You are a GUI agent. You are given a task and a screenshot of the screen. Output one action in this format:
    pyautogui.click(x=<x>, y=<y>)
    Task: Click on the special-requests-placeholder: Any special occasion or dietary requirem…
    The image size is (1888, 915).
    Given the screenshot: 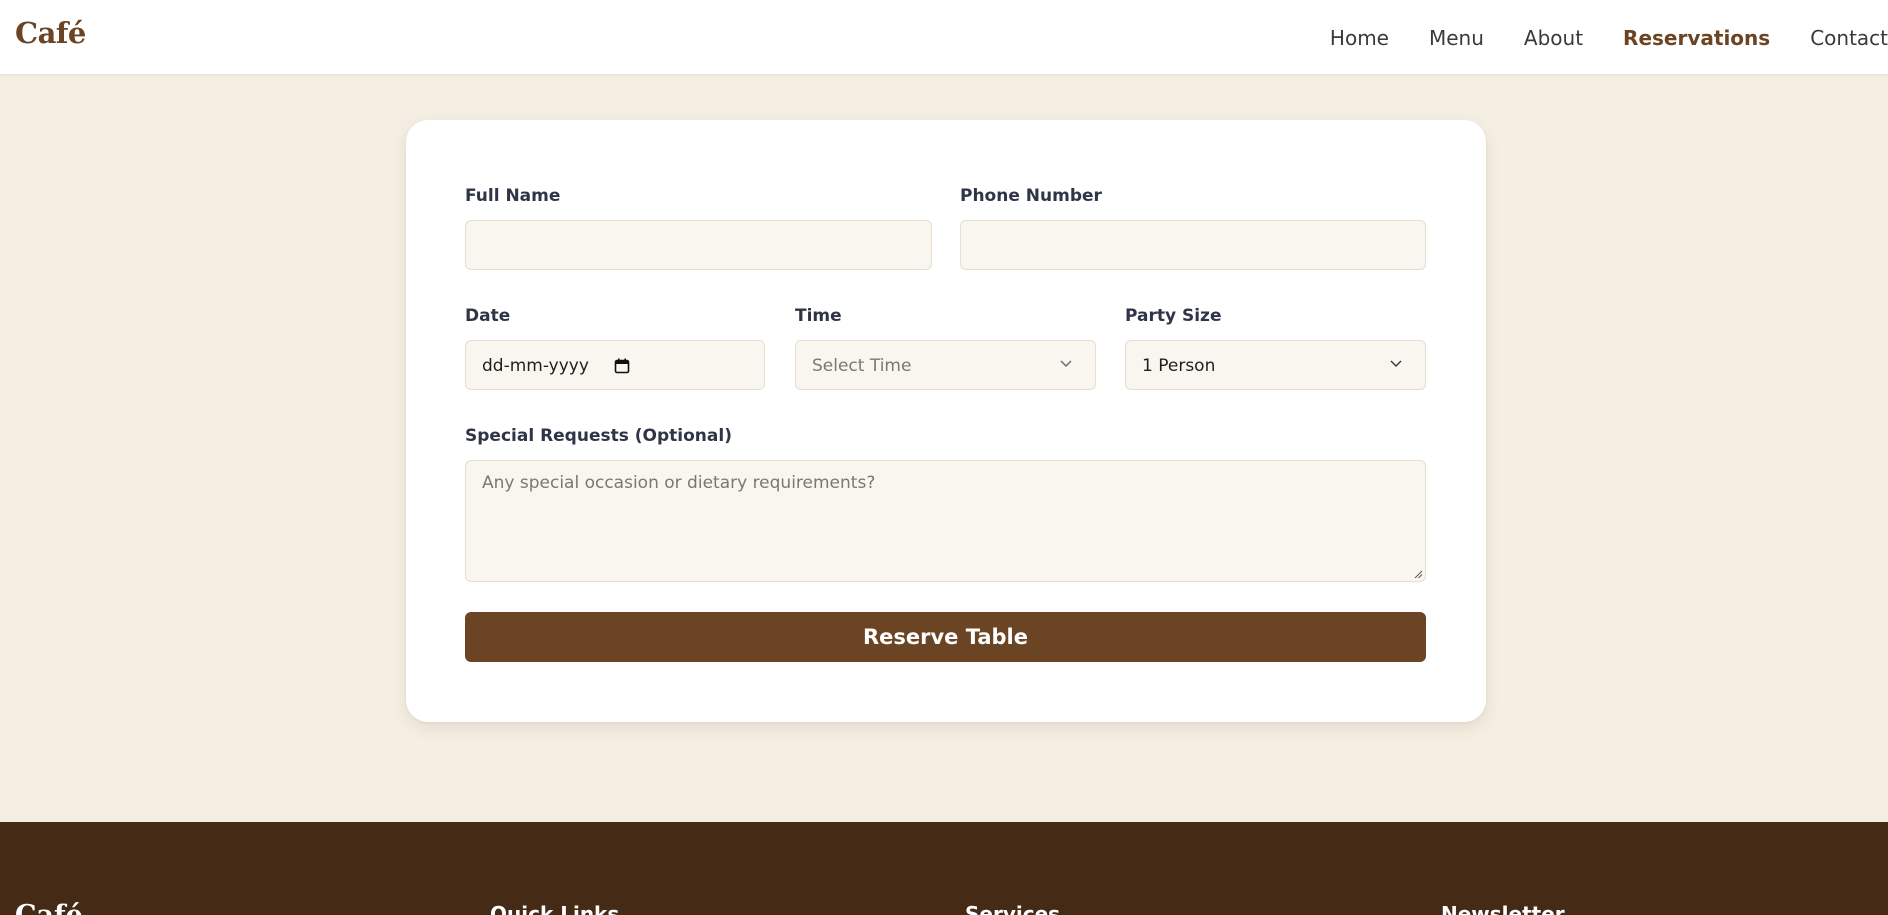 What is the action you would take?
    pyautogui.click(x=679, y=483)
    